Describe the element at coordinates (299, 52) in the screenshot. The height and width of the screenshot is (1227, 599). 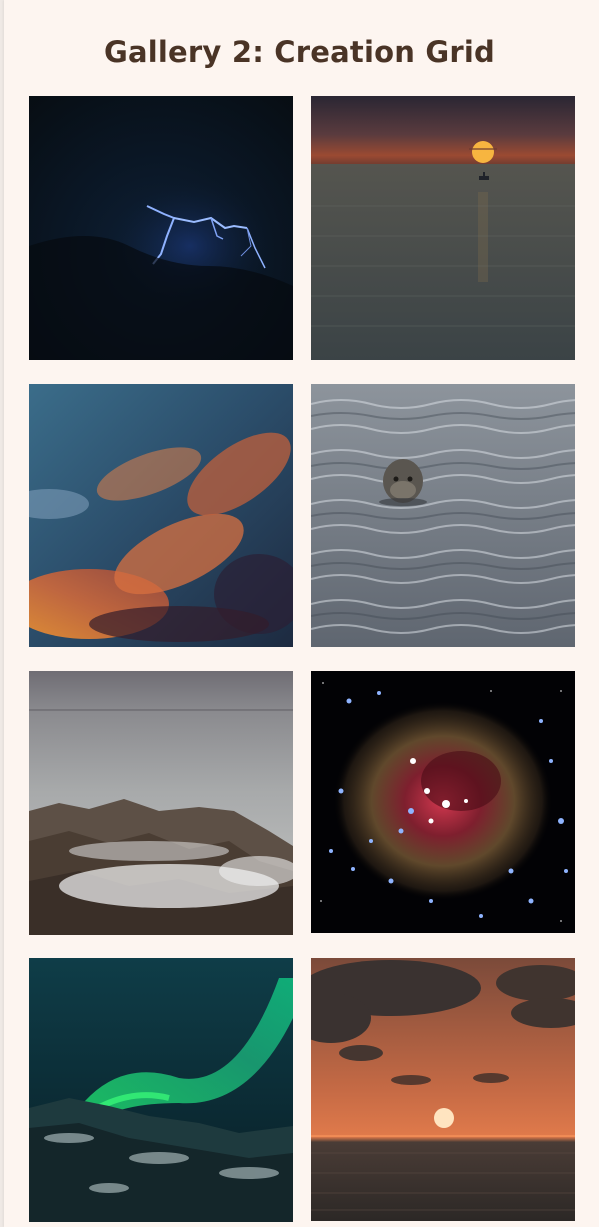
I see `gallery-title: Gallery 2: Creation Grid` at that location.